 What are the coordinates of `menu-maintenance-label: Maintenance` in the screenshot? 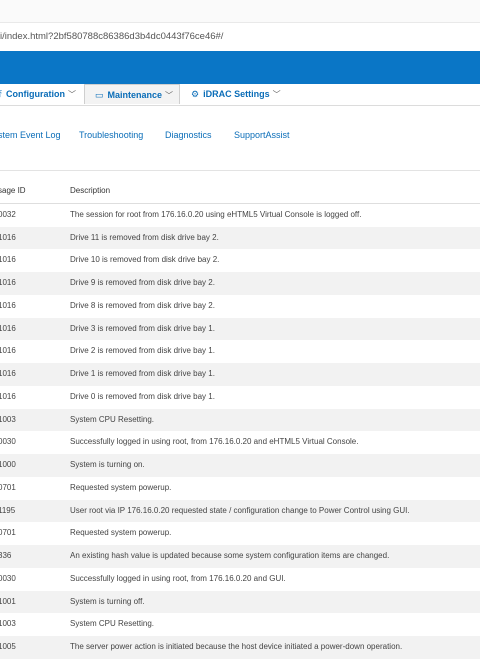 It's located at (135, 95).